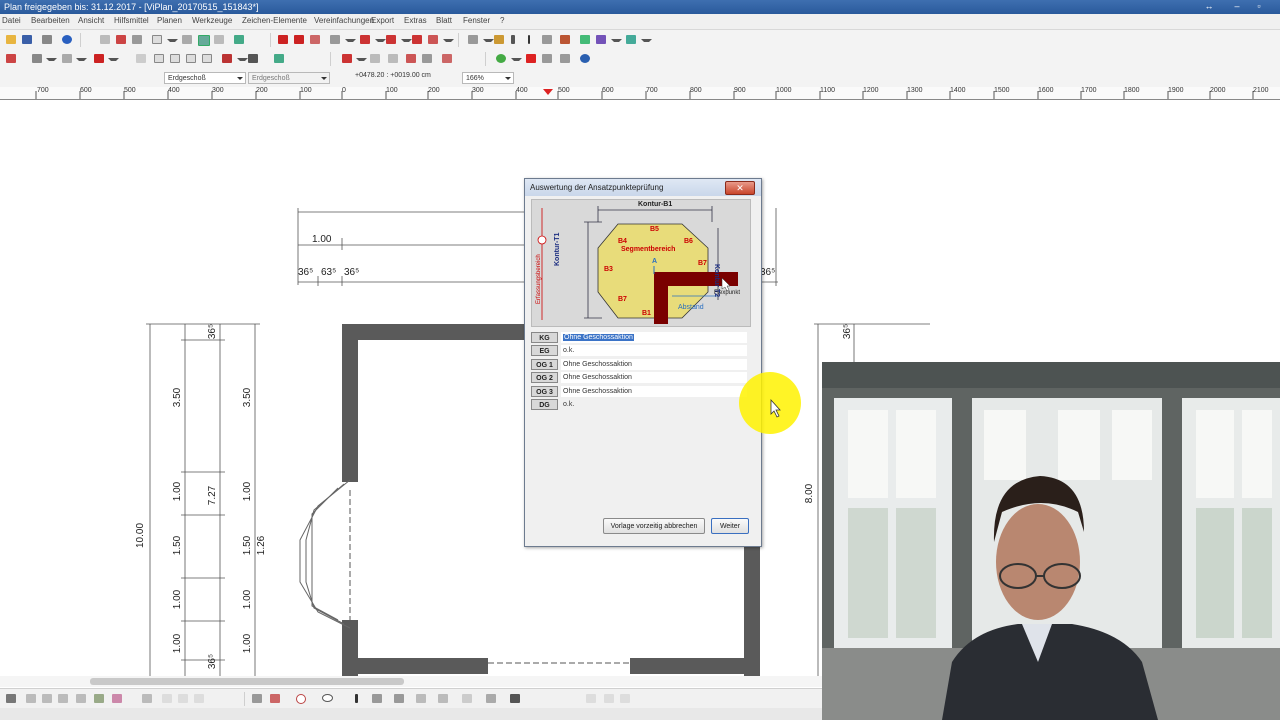 This screenshot has width=1280, height=720. Describe the element at coordinates (399, 698) in the screenshot. I see `dimension-icon` at that location.